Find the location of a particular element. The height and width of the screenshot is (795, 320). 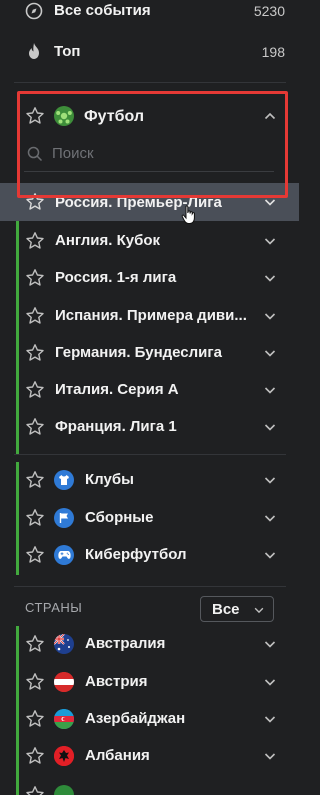

category-item-cyberfootball: Киберфутбол is located at coordinates (149, 555).